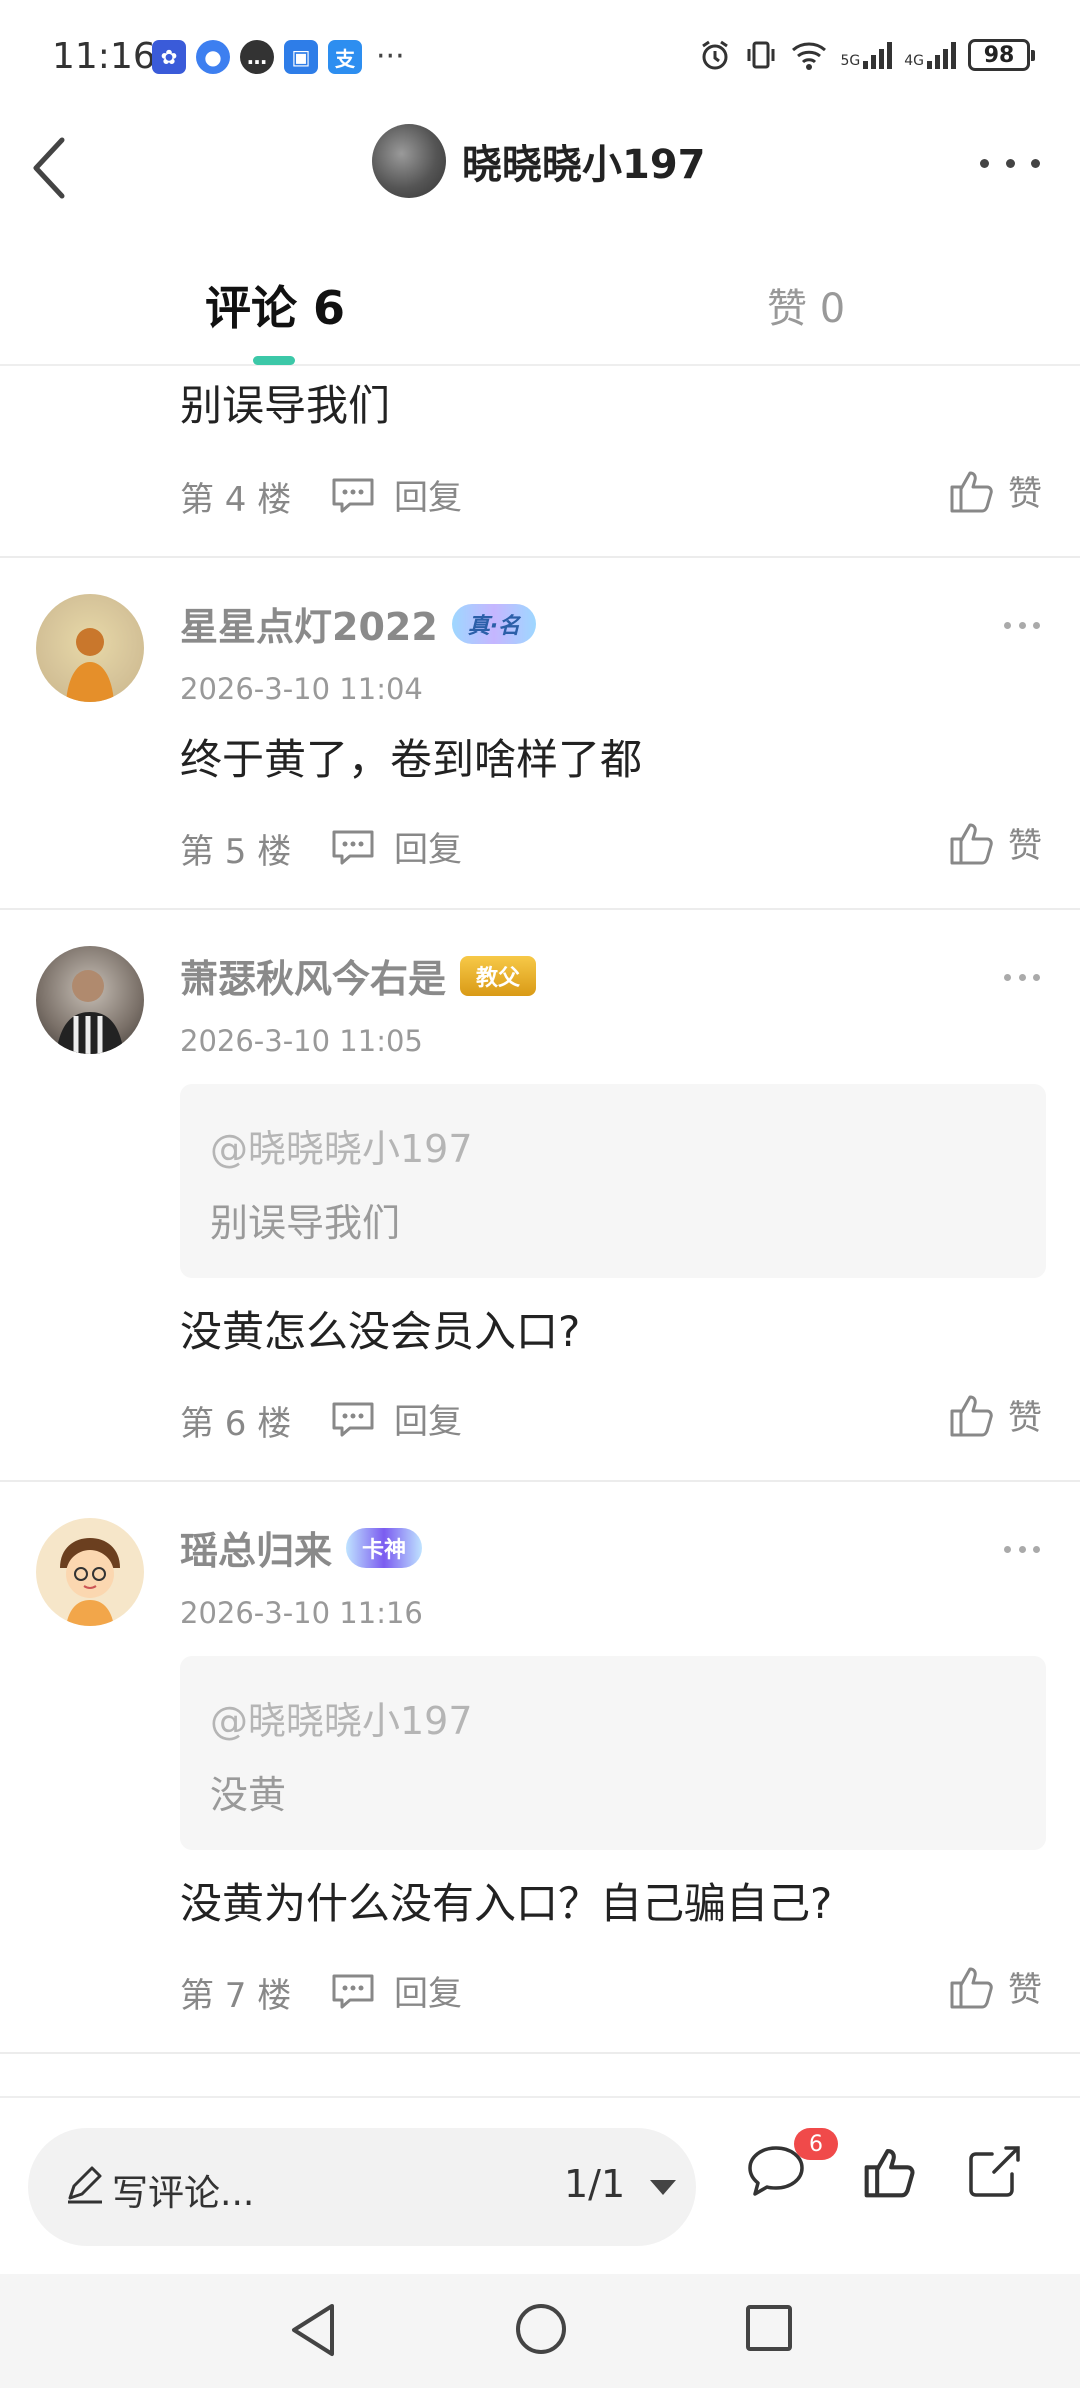 This screenshot has width=1080, height=2388. What do you see at coordinates (761, 55) in the screenshot?
I see `vibrate-icon` at bounding box center [761, 55].